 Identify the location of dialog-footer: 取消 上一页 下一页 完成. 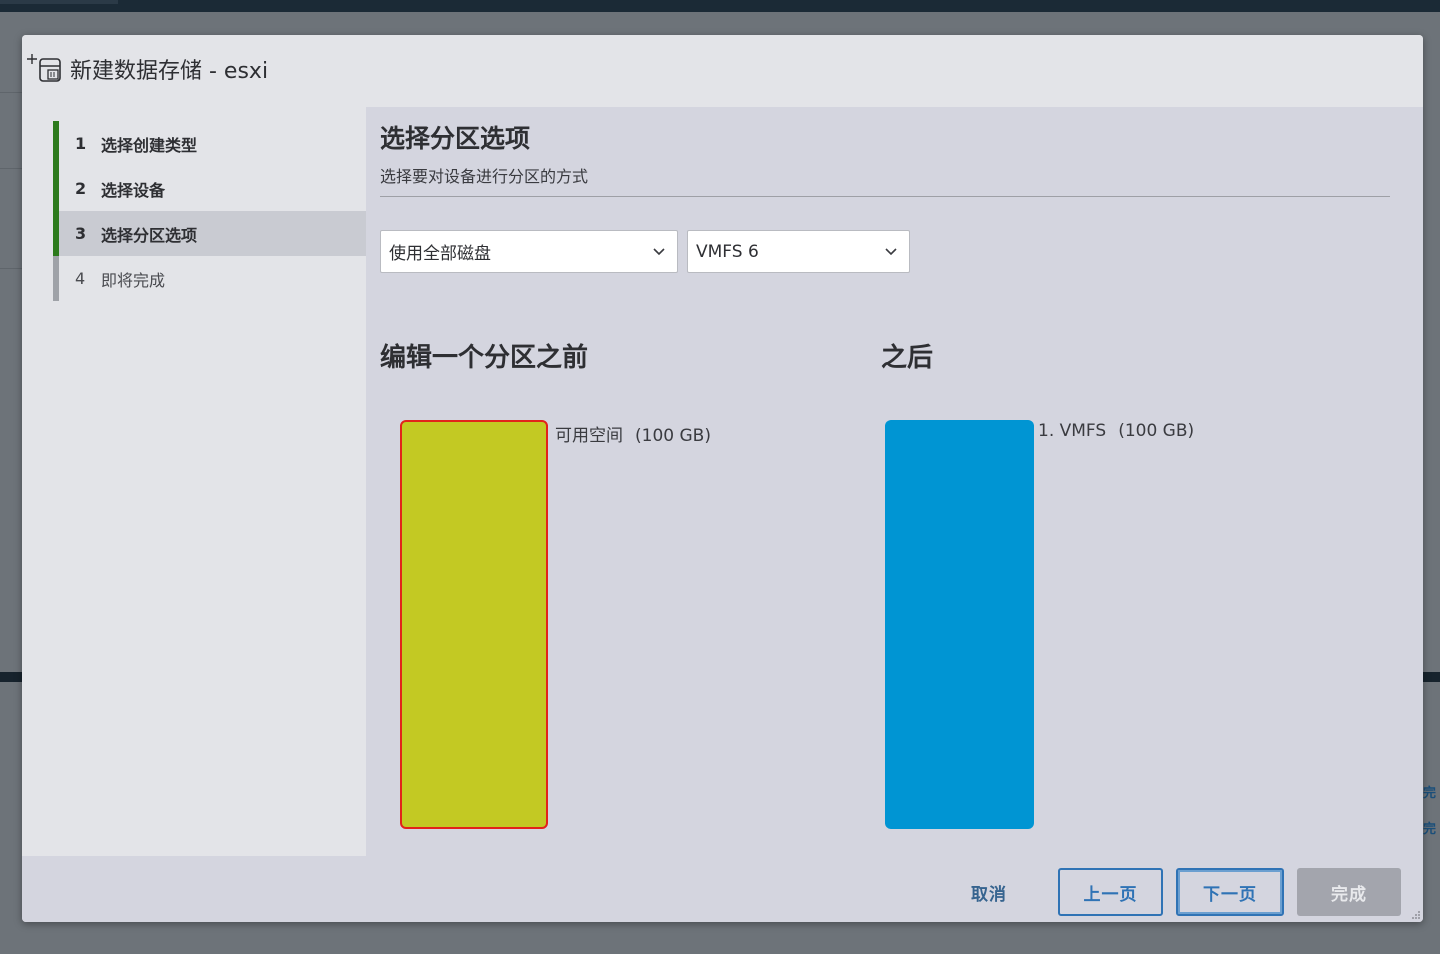
(722, 889).